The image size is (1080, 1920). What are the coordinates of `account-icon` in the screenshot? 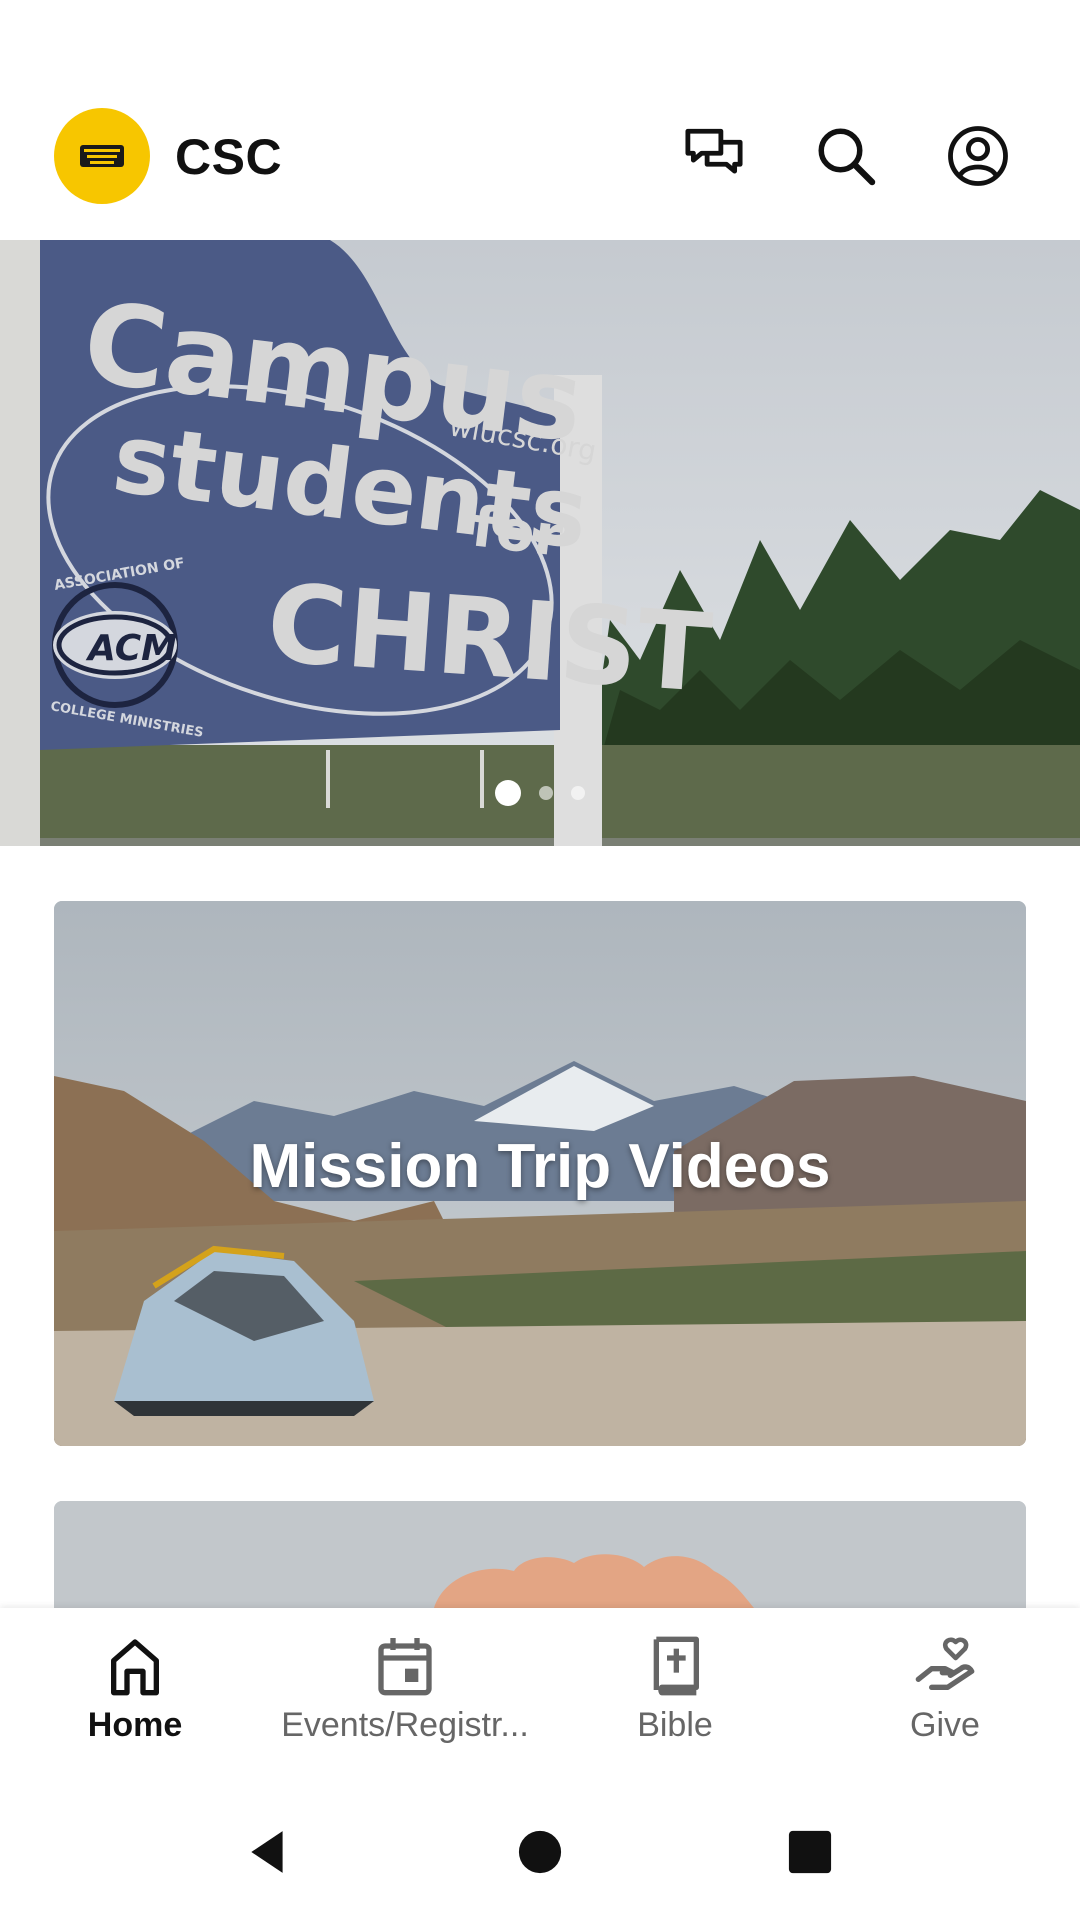 It's located at (978, 156).